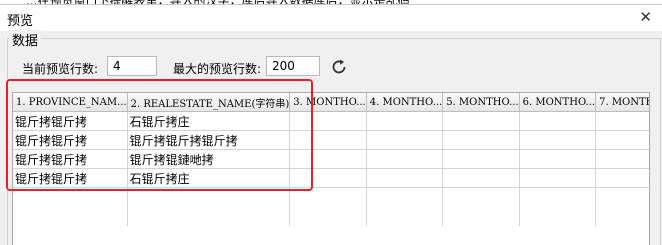 Image resolution: width=662 pixels, height=245 pixels. What do you see at coordinates (209, 159) in the screenshot?
I see `table-cell: 锟斤拷锟鏈哋拷` at bounding box center [209, 159].